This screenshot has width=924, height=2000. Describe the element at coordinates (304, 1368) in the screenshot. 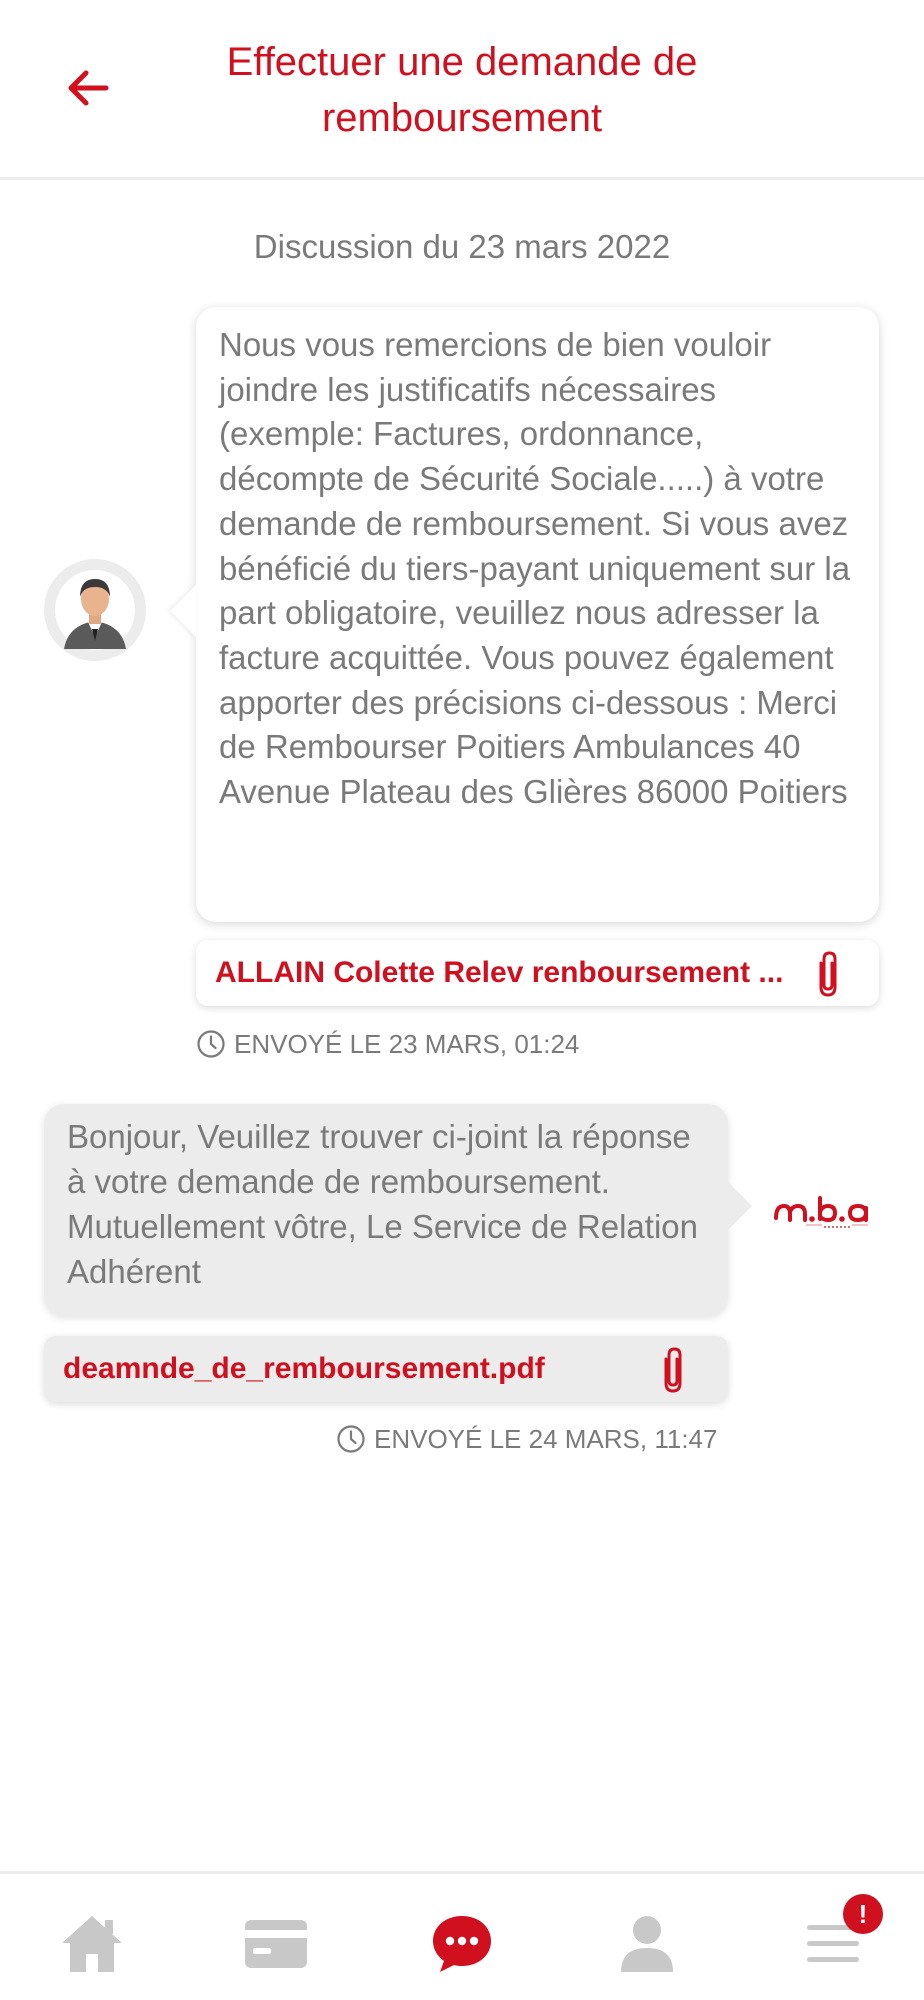

I see `attachment-filename: deamnde_de_remboursement.pdf` at that location.